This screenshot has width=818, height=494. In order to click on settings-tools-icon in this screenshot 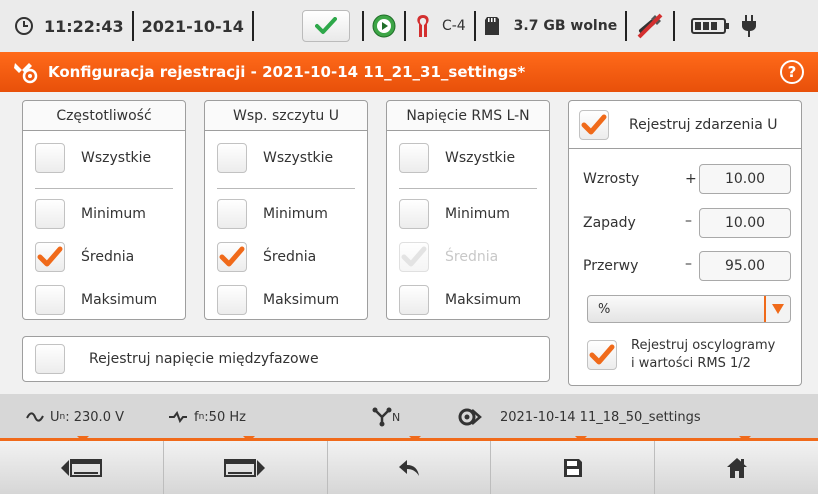, I will do `click(26, 72)`.